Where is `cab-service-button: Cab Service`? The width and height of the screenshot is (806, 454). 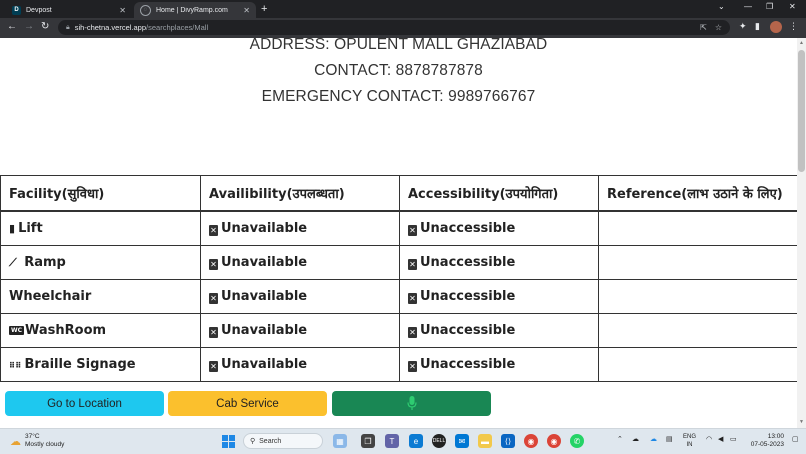
cab-service-button: Cab Service is located at coordinates (247, 403).